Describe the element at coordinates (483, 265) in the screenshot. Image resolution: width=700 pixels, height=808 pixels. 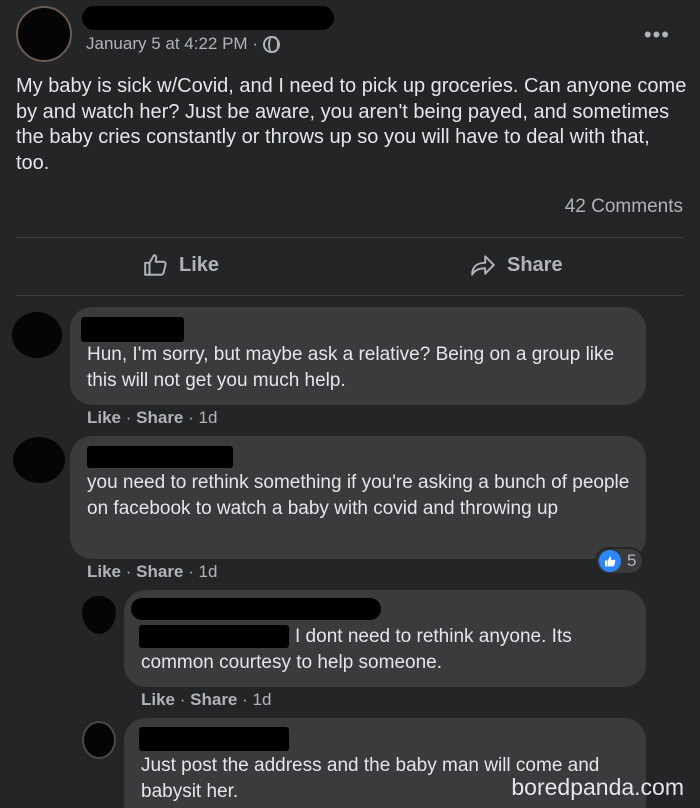
I see `share-arrow-icon` at that location.